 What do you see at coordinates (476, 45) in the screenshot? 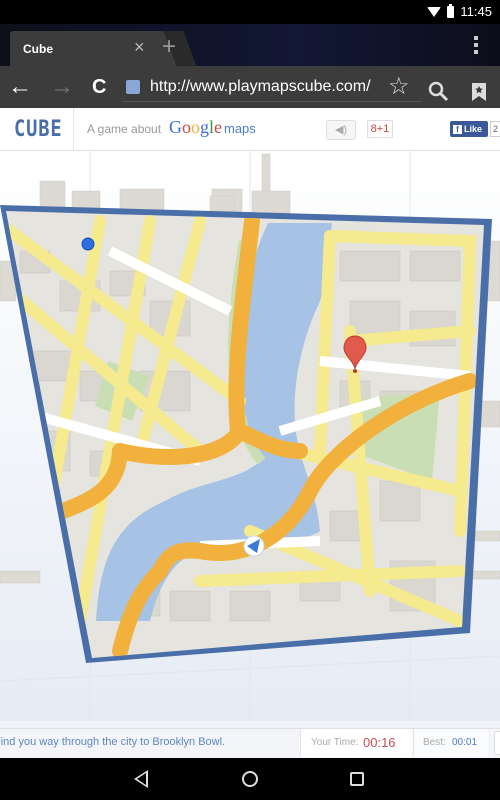
I see `overflow-menu-icon` at bounding box center [476, 45].